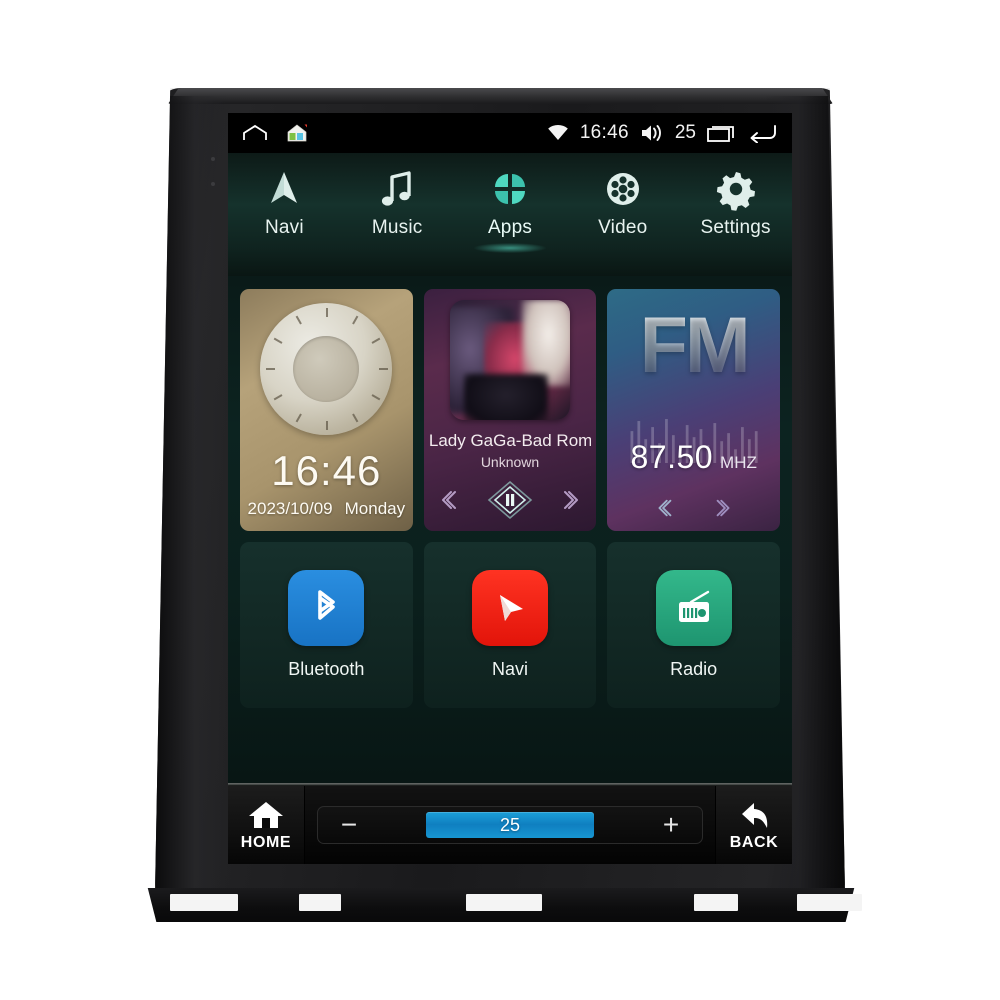  I want to click on nav-tab-apps: Apps, so click(510, 209).